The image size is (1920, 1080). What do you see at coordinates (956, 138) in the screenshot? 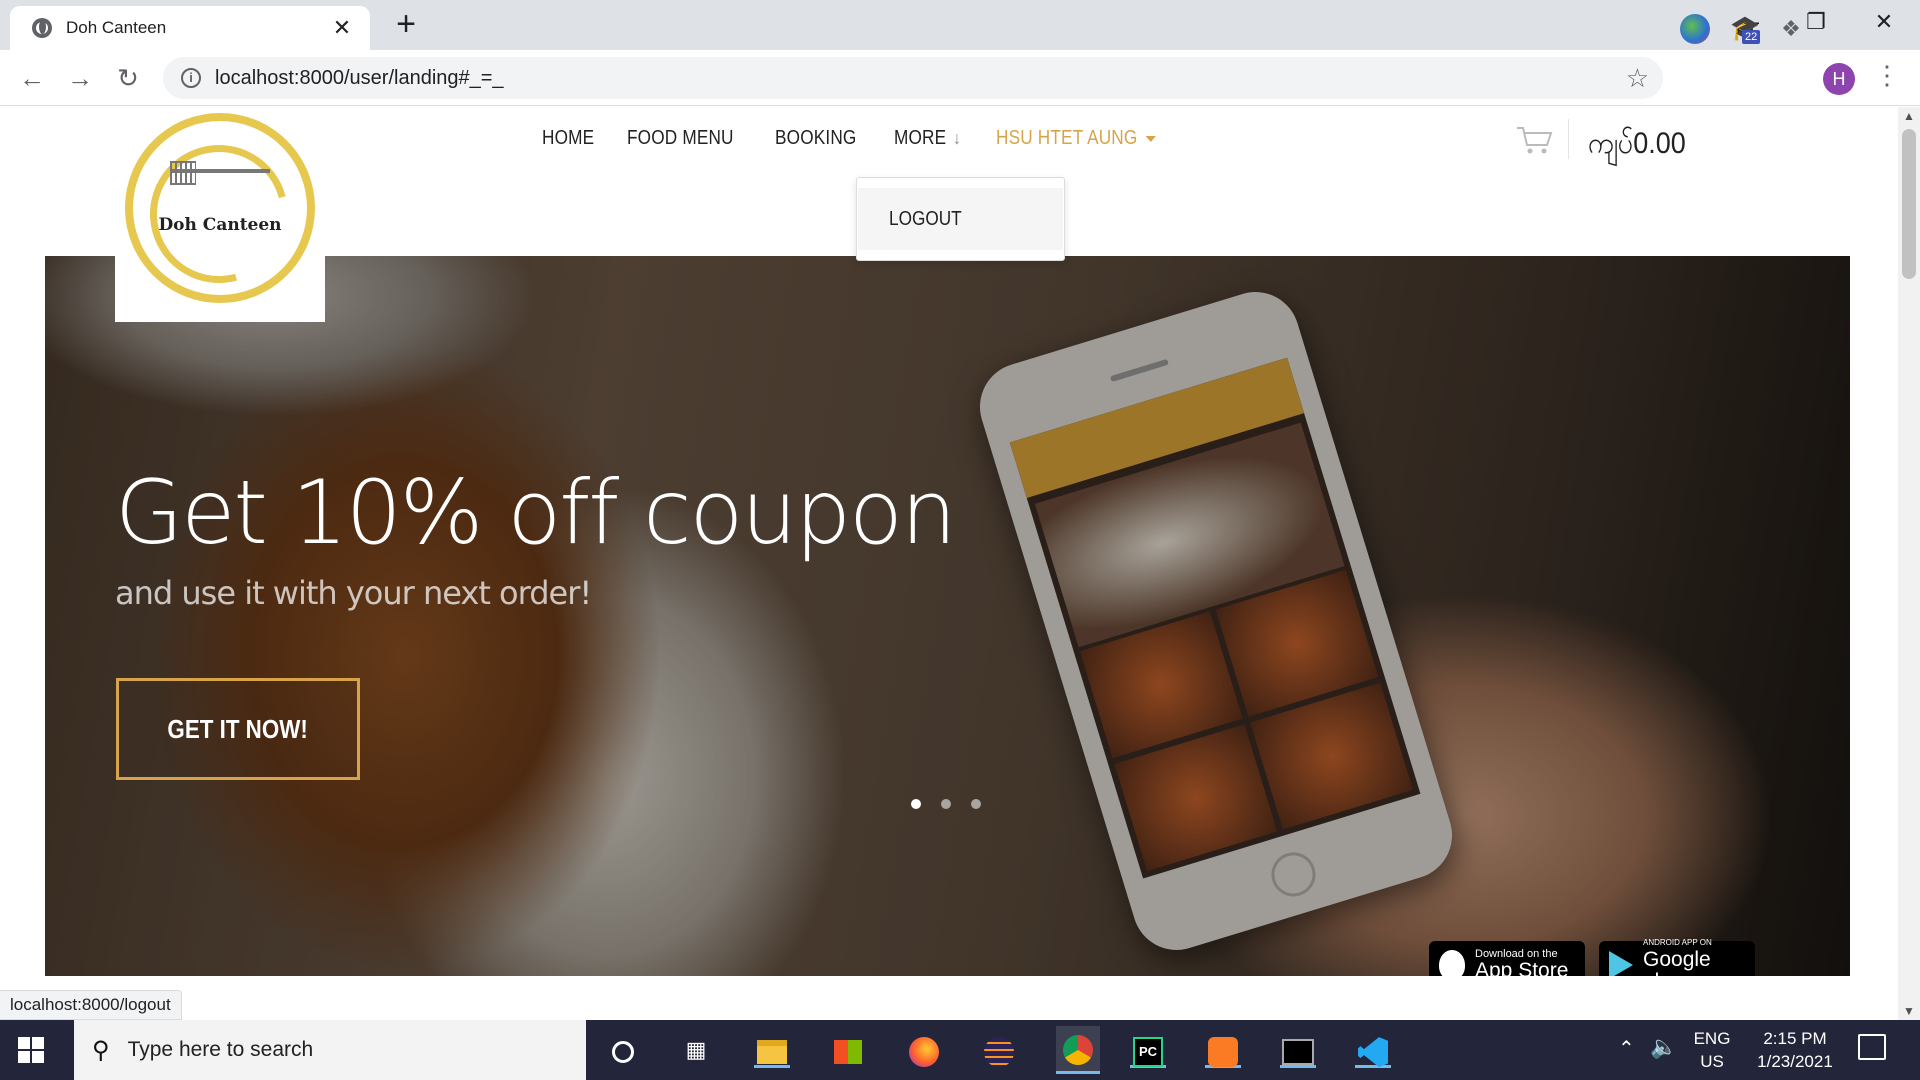
I see `arrow-down-icon: ↓` at bounding box center [956, 138].